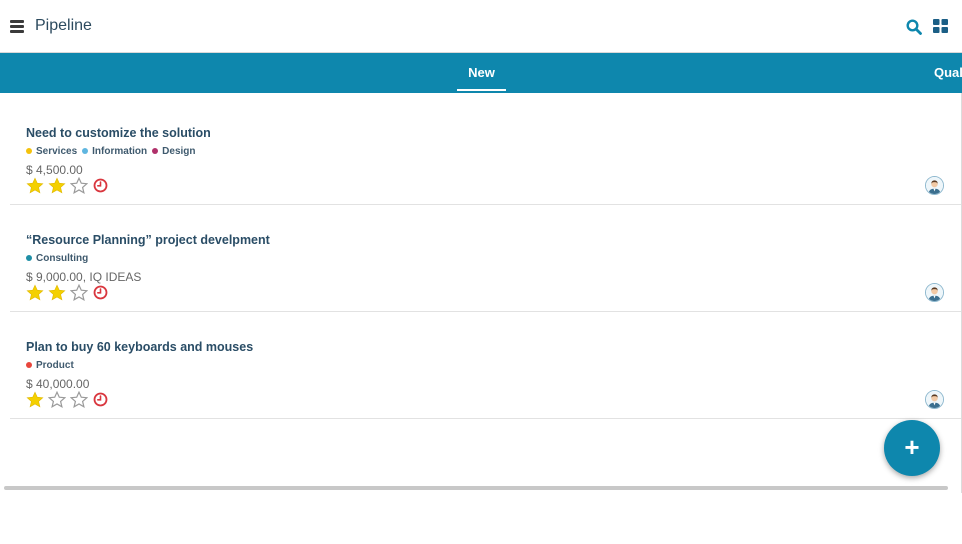 The height and width of the screenshot is (544, 962). I want to click on tag: Product, so click(50, 365).